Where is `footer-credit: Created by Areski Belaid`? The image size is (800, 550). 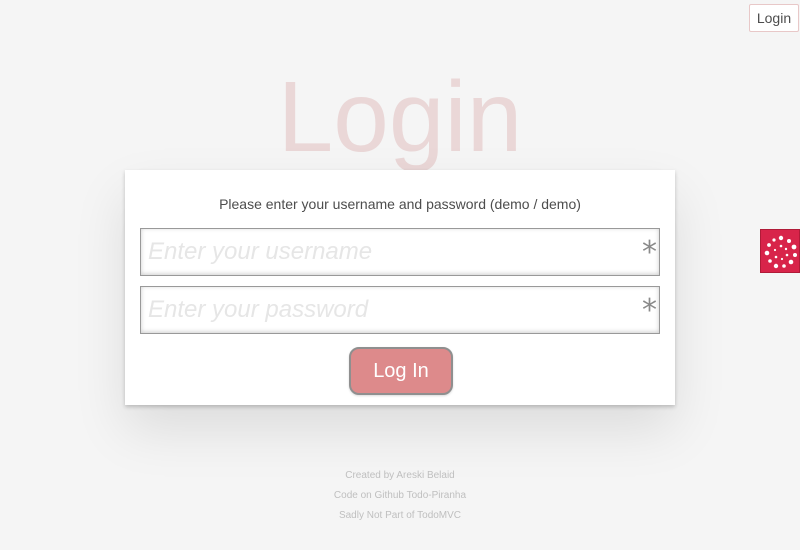 footer-credit: Created by Areski Belaid is located at coordinates (400, 475).